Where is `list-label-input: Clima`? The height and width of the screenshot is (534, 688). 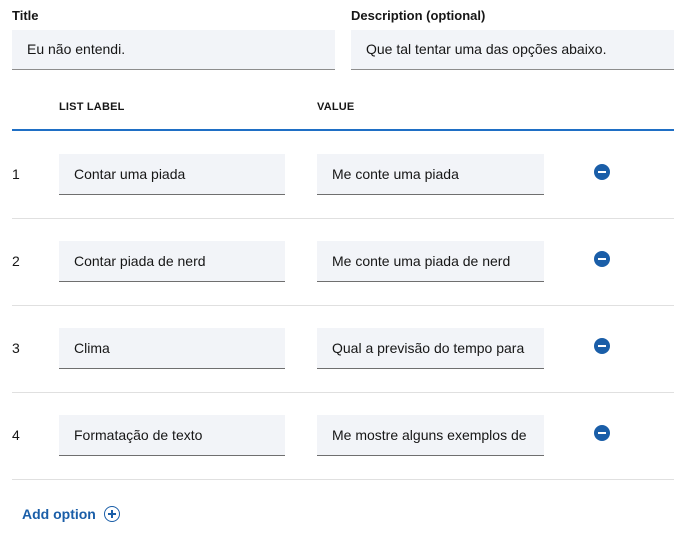
list-label-input: Clima is located at coordinates (172, 348).